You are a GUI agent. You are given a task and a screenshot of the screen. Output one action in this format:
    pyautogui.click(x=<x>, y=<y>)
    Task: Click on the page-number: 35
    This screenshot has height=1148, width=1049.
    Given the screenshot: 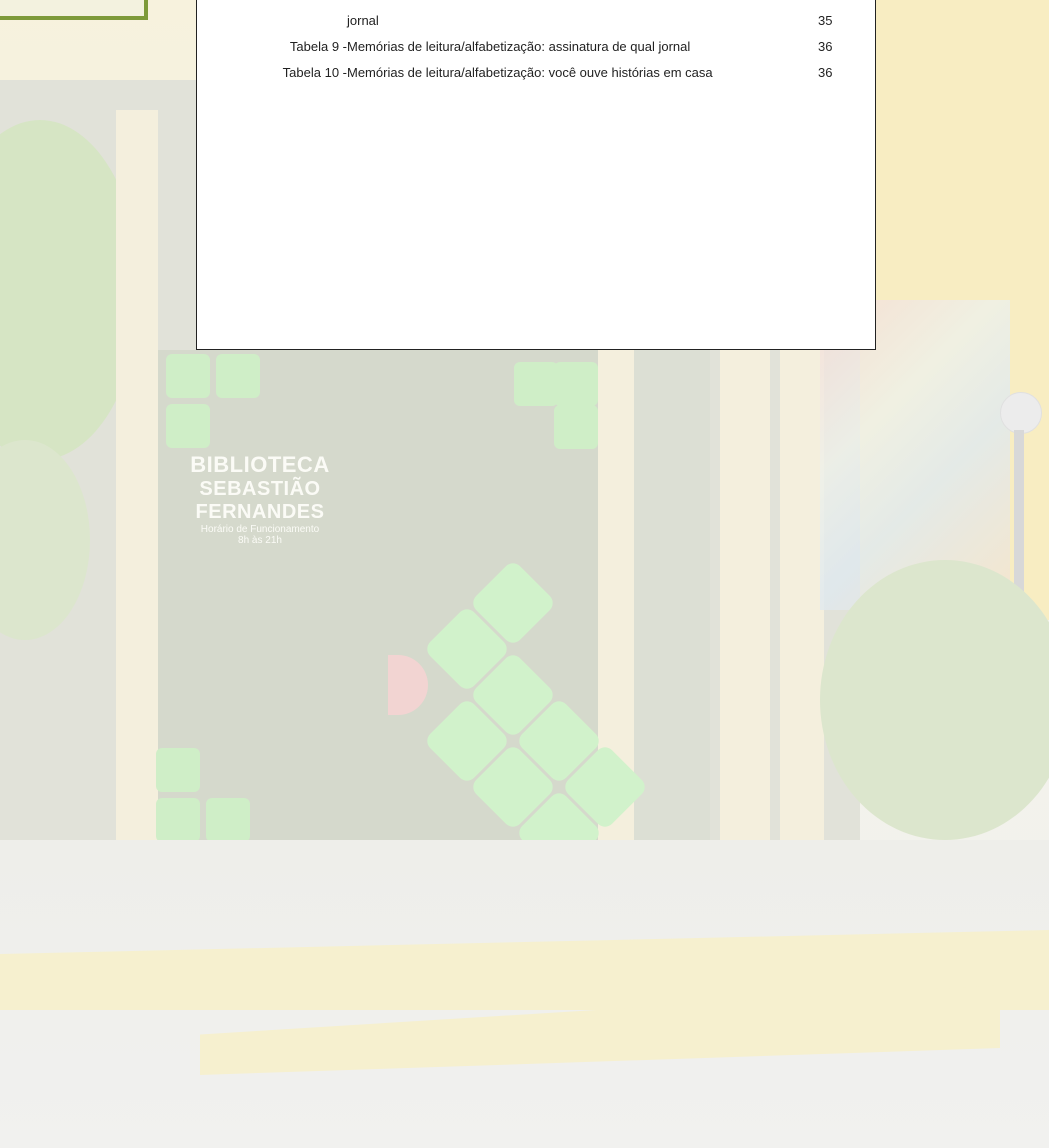 What is the action you would take?
    pyautogui.click(x=825, y=20)
    